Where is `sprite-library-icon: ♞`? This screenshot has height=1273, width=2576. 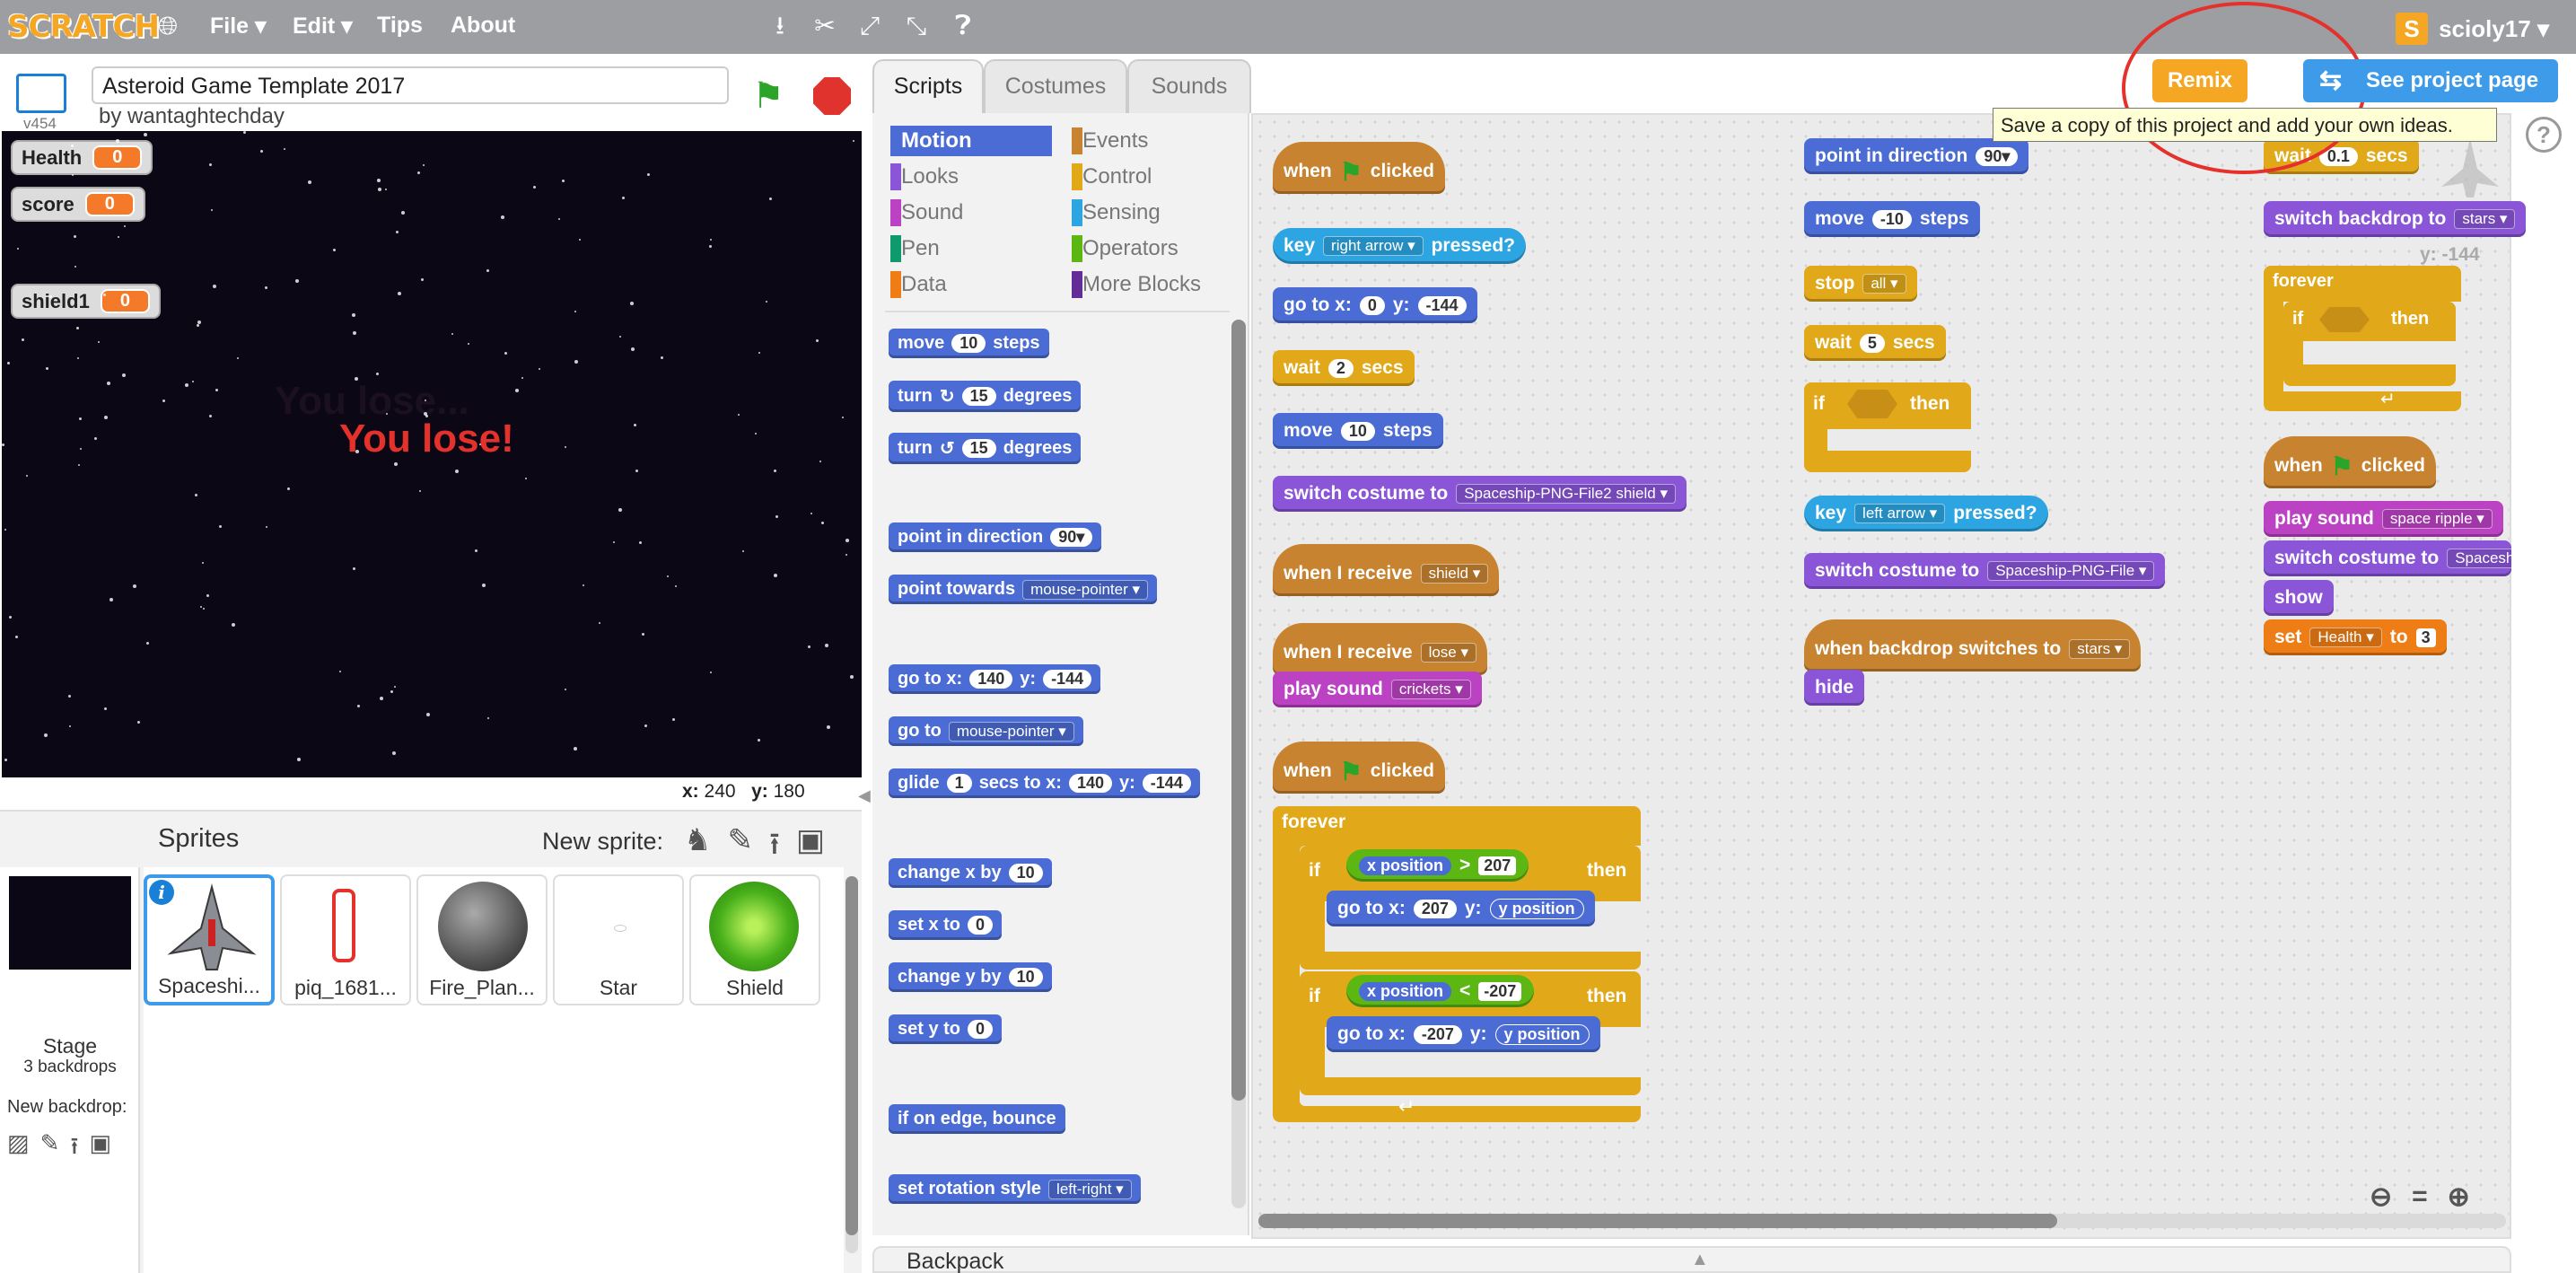
sprite-library-icon: ♞ is located at coordinates (697, 848).